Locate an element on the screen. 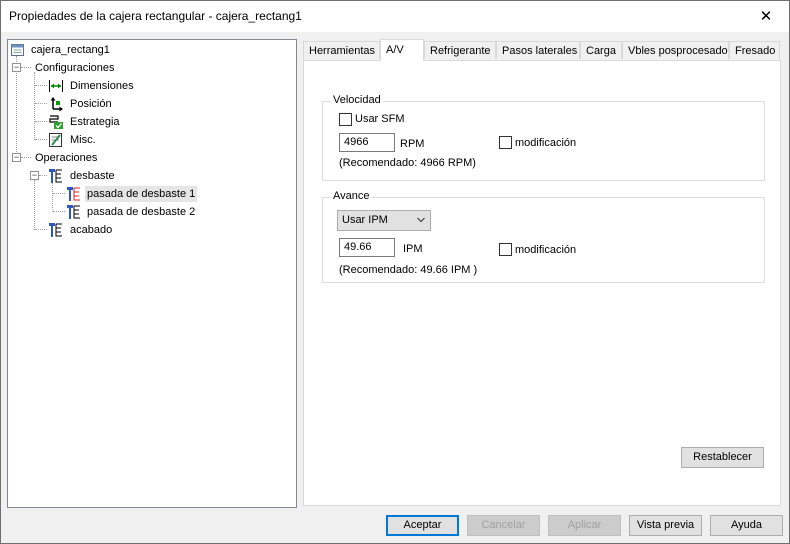 The image size is (790, 544). avance-group-title: Avance is located at coordinates (351, 196).